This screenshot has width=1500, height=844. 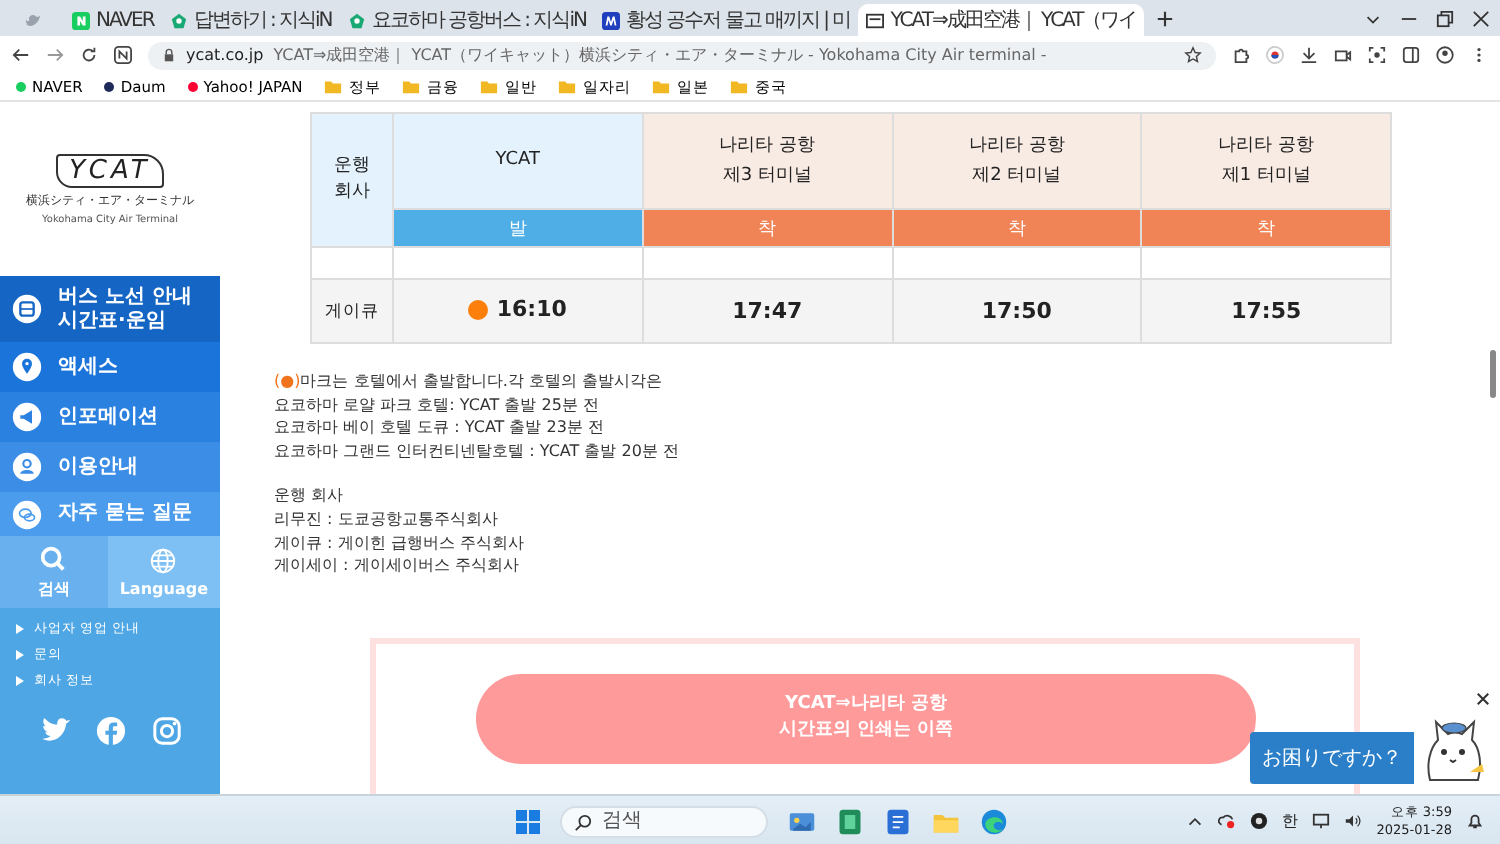 I want to click on note-line: 게이큐 : 게이힌 급행버스 주식회사, so click(x=400, y=543).